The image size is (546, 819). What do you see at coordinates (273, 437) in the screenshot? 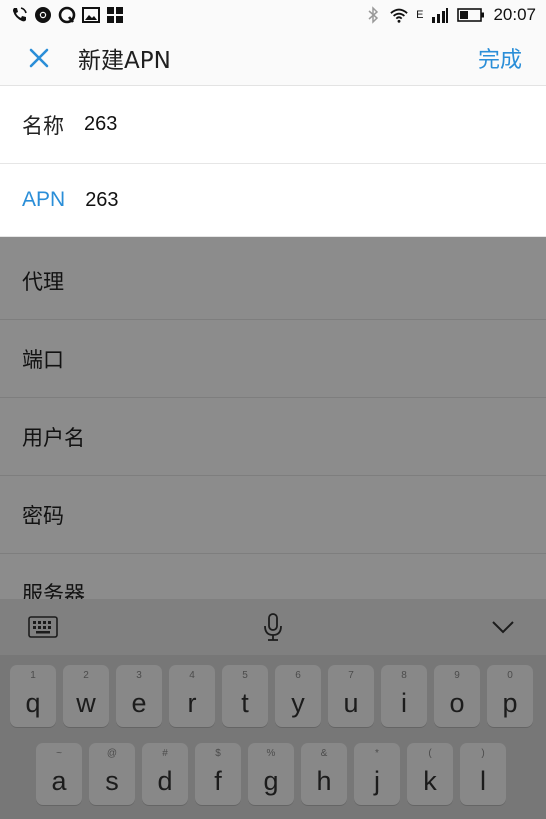
I see `apn-field-username: 用户名` at bounding box center [273, 437].